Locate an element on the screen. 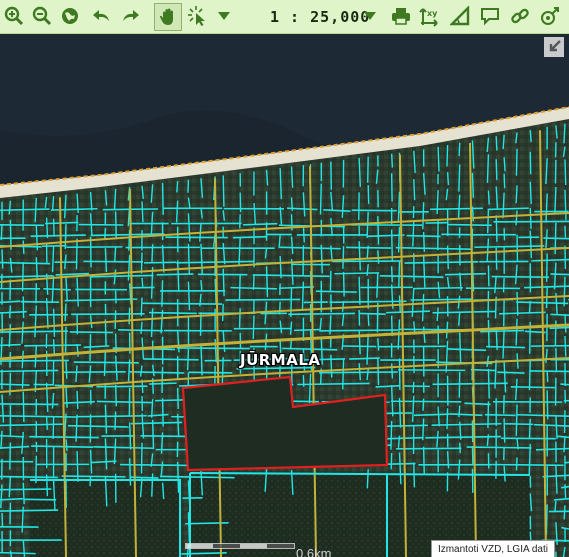 Image resolution: width=569 pixels, height=557 pixels. undo-icon is located at coordinates (102, 16).